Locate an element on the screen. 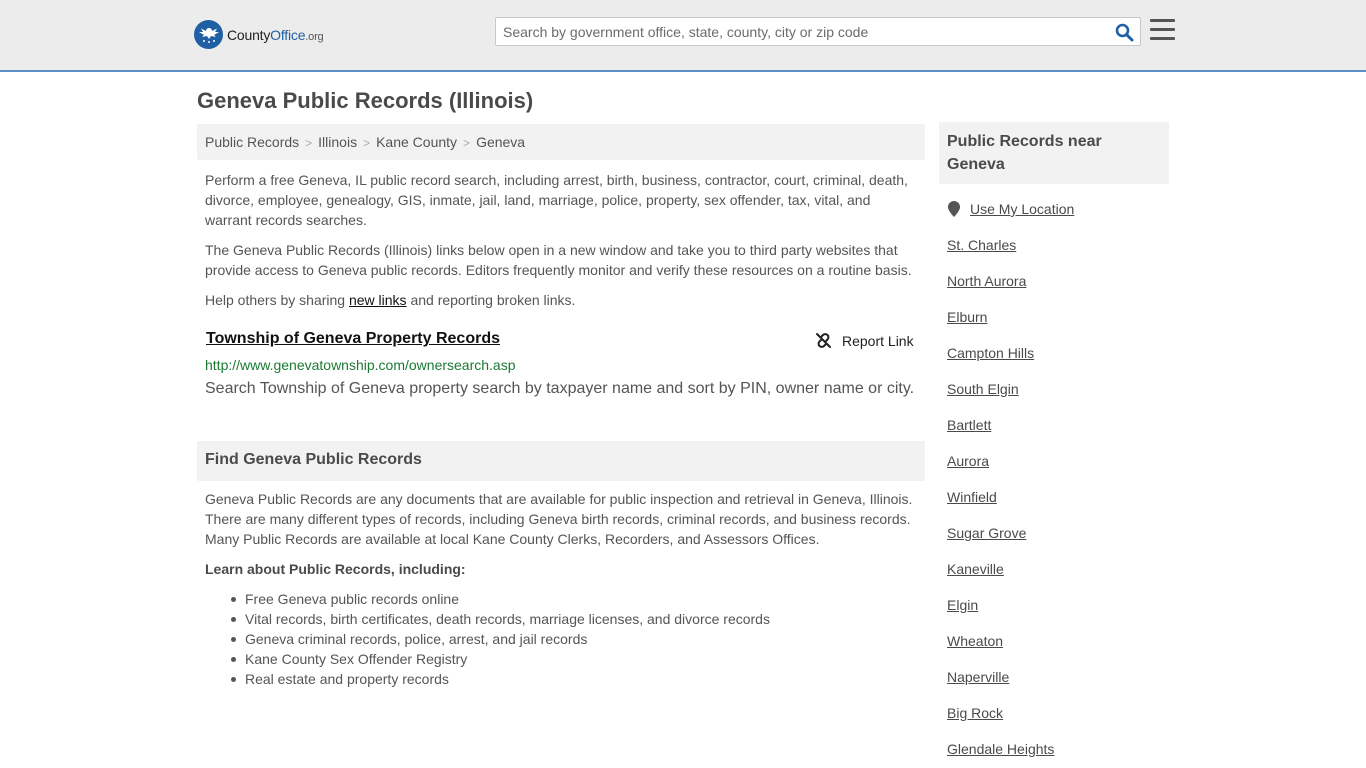 The image size is (1366, 768). use-my-location-link: Use My Location is located at coordinates (1022, 209).